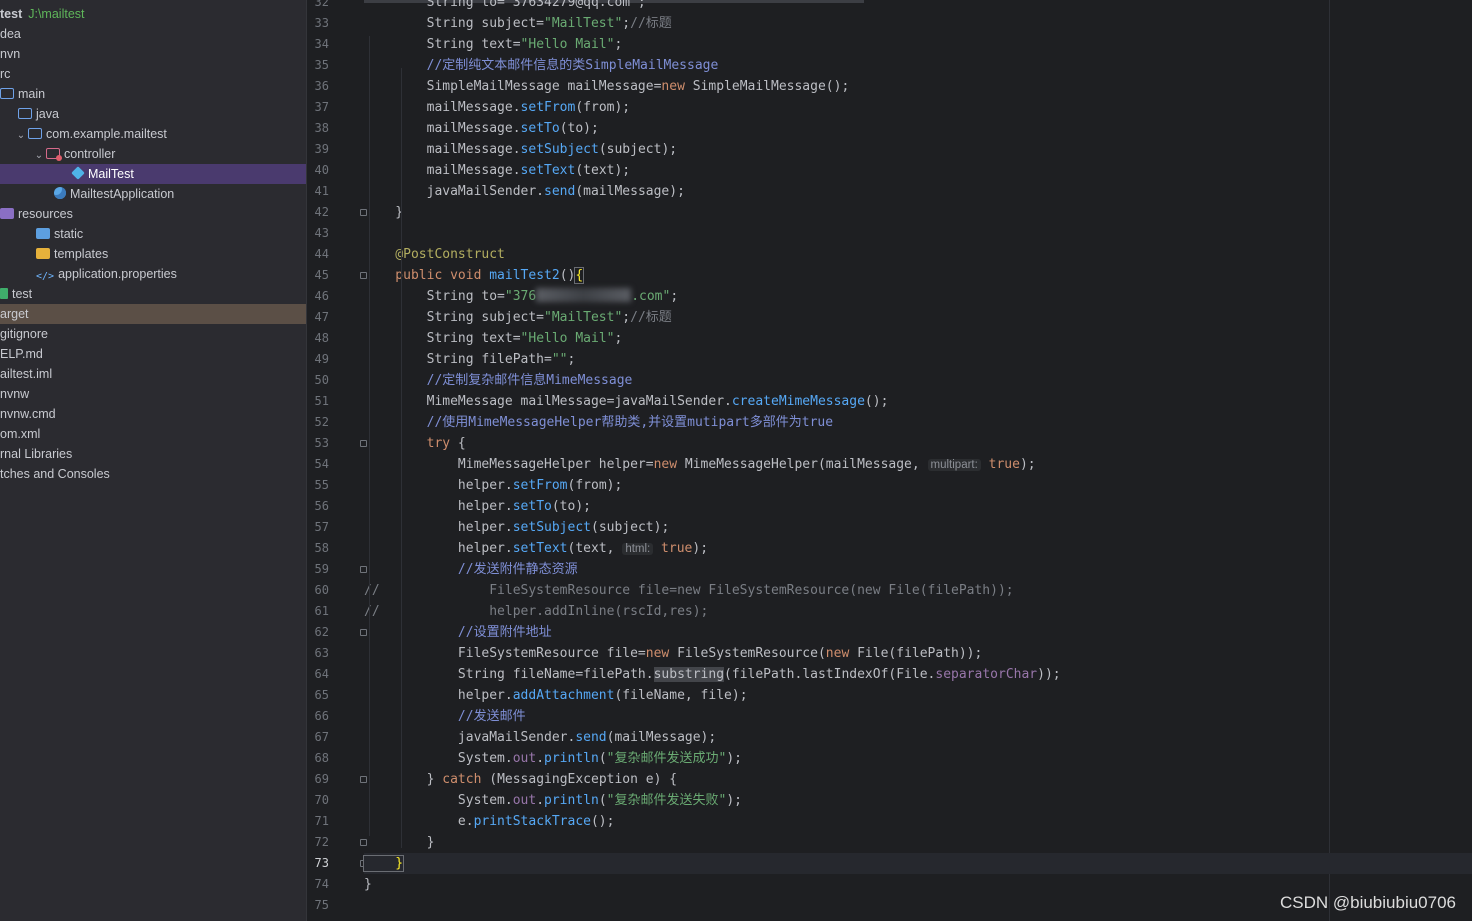 Image resolution: width=1472 pixels, height=921 pixels. I want to click on tree-item: java, so click(153, 114).